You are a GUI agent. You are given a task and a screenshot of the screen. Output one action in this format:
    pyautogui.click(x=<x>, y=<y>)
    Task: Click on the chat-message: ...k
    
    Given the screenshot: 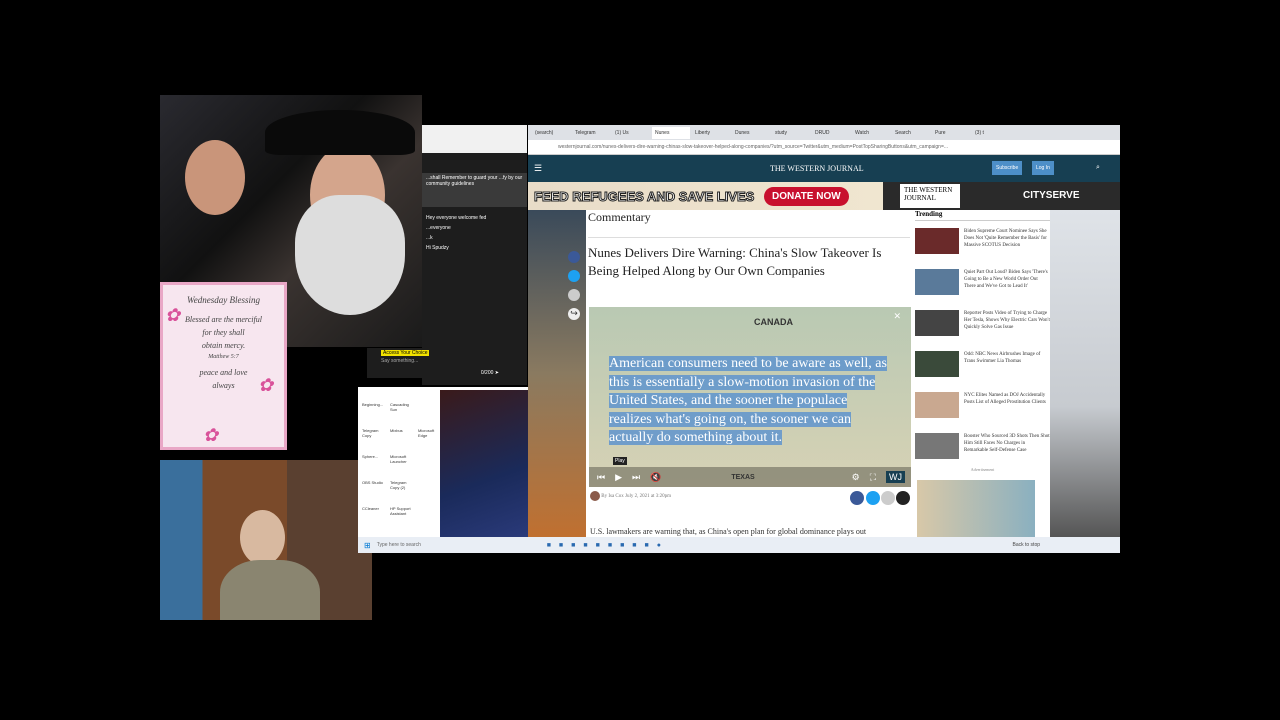 What is the action you would take?
    pyautogui.click(x=429, y=238)
    